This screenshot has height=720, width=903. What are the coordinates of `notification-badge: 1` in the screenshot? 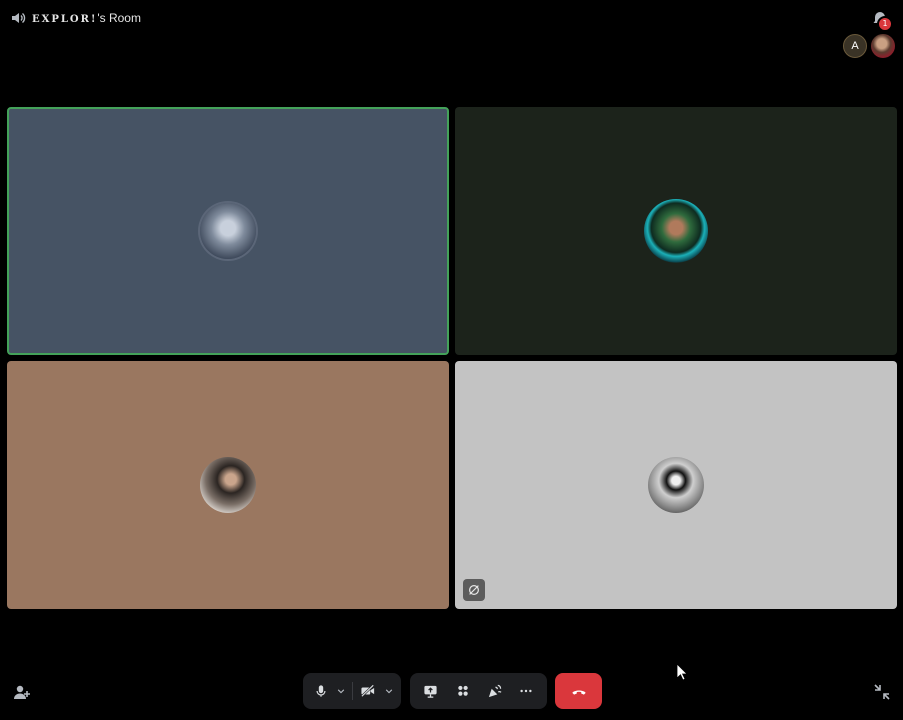 It's located at (885, 24).